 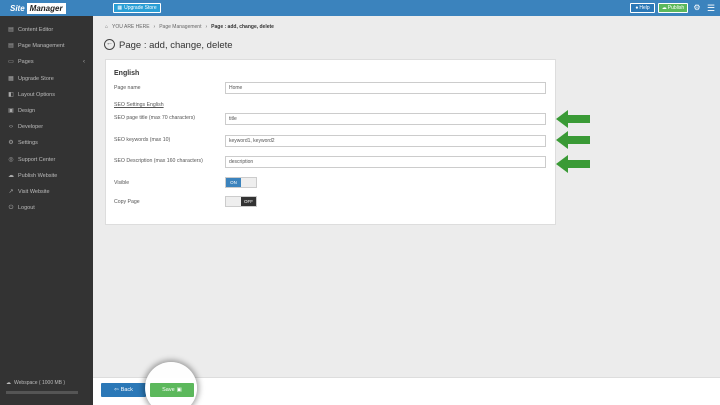 I want to click on back-button: ⇦ Back, so click(x=123, y=390).